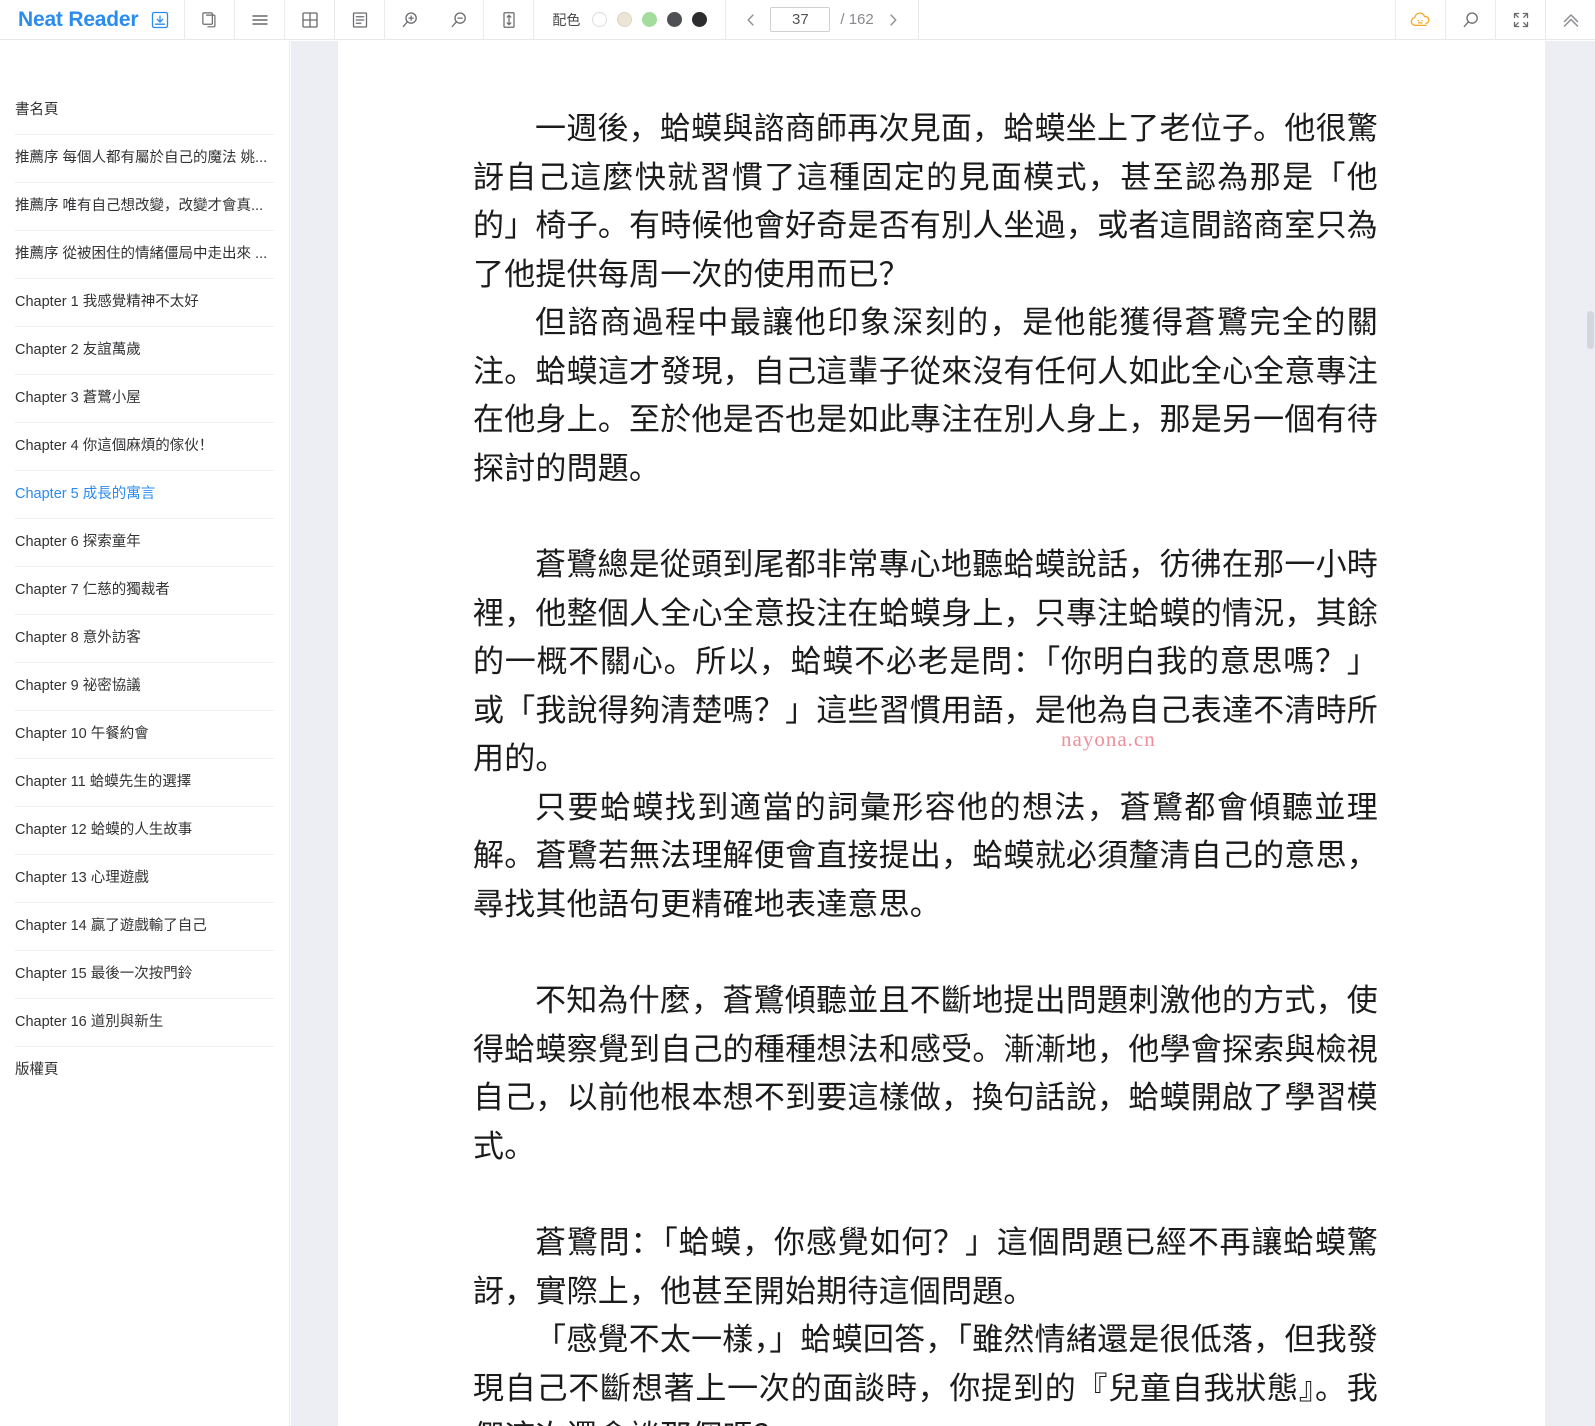 The height and width of the screenshot is (1426, 1595). What do you see at coordinates (160, 20) in the screenshot?
I see `save-to-library-icon` at bounding box center [160, 20].